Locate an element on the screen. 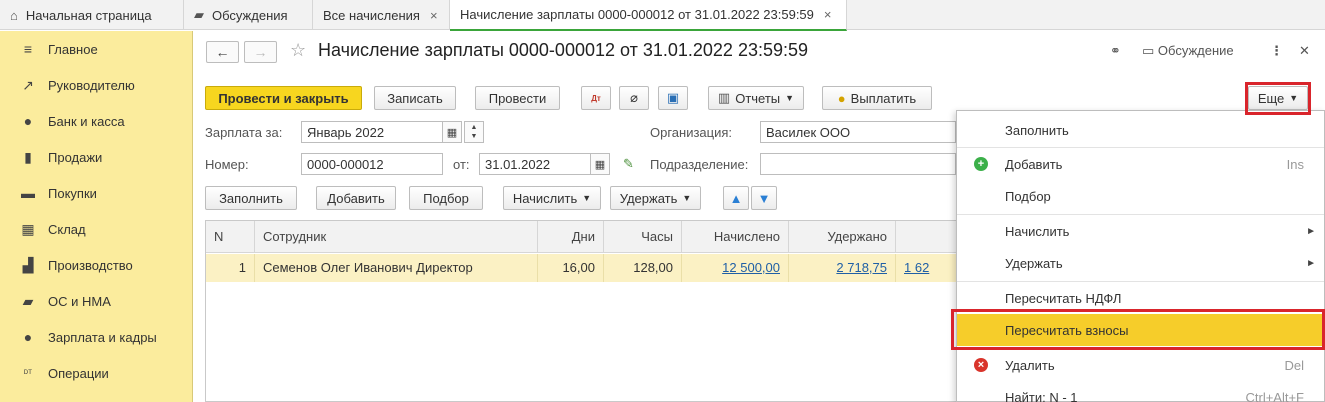  star-icon: ☆ is located at coordinates (298, 50).